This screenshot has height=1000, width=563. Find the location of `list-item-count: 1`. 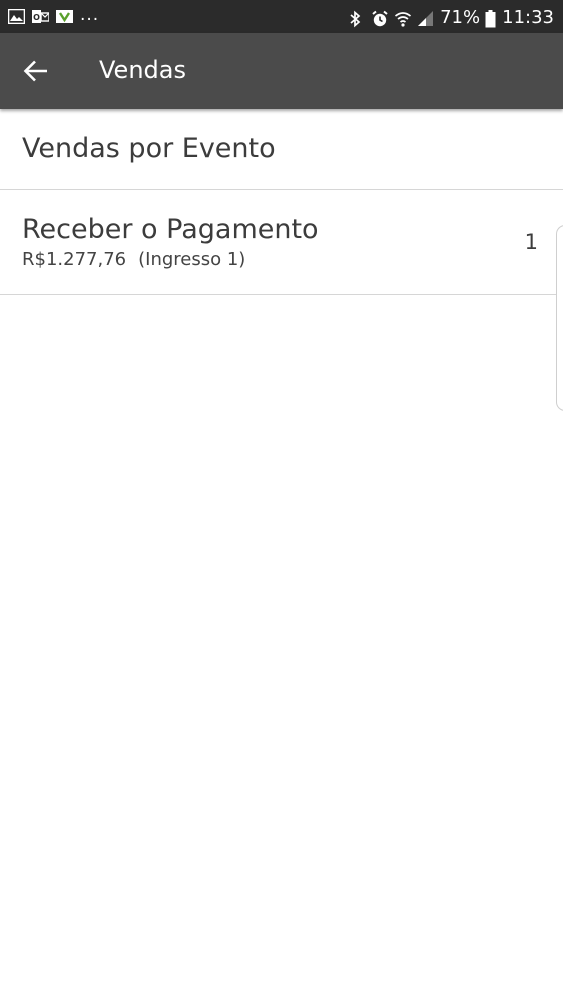

list-item-count: 1 is located at coordinates (531, 242).